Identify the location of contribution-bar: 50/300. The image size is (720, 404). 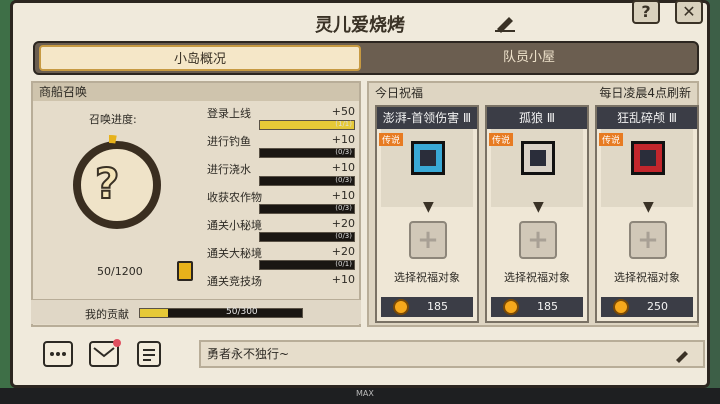
(221, 312).